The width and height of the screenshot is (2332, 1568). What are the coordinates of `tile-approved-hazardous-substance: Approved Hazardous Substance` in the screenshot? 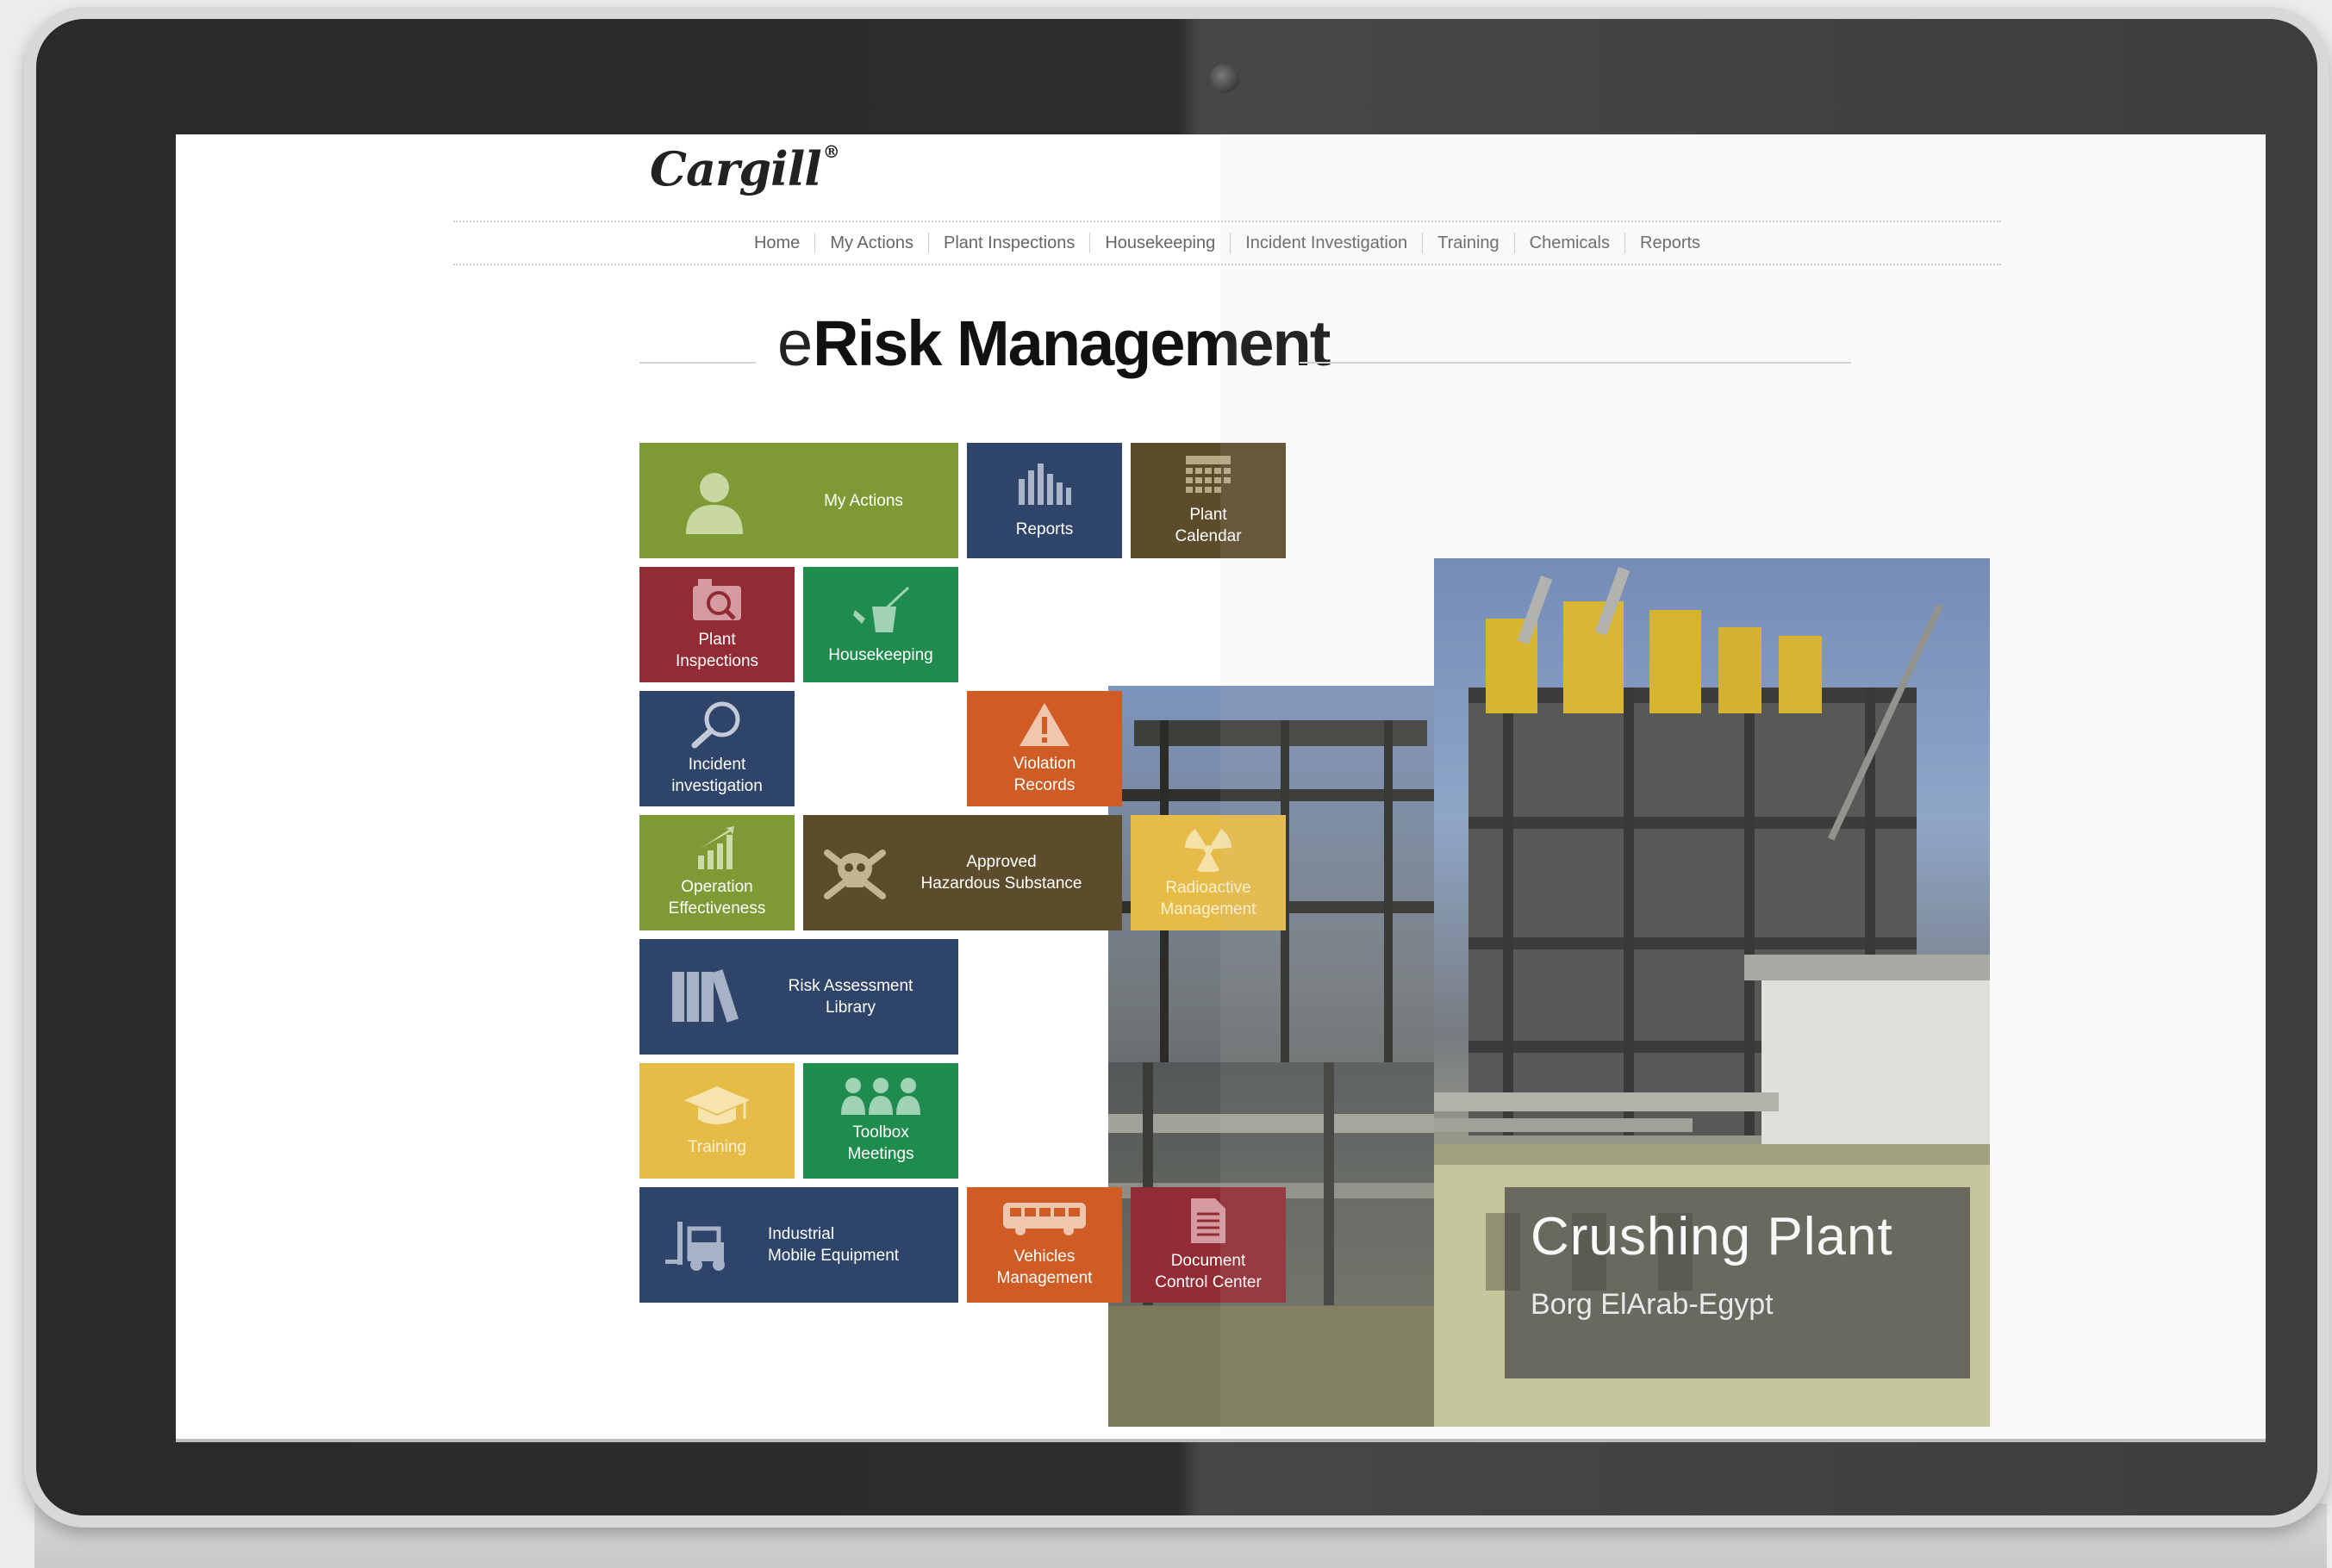 It's located at (963, 873).